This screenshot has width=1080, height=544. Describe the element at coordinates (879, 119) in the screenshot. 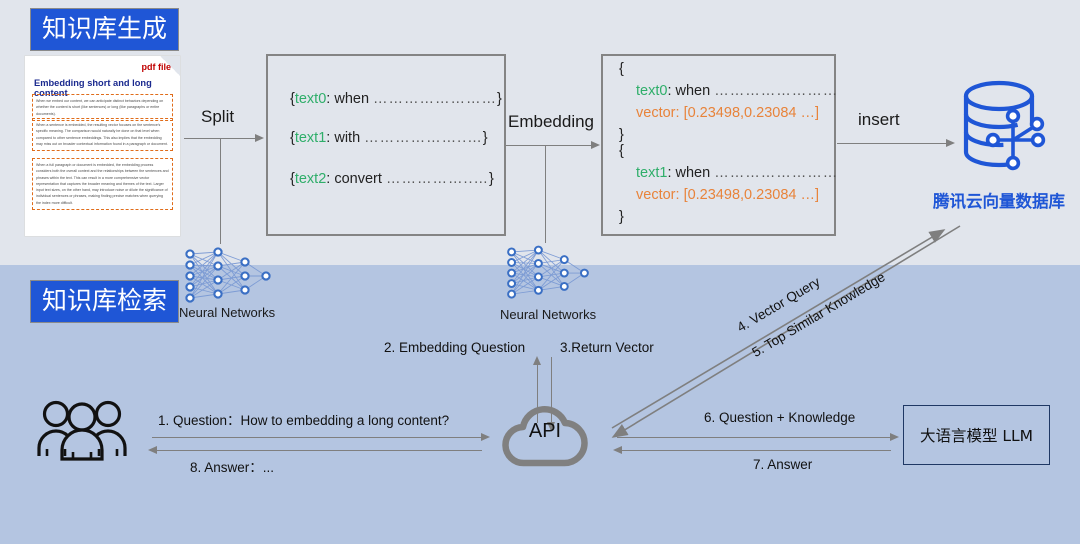

I see `flow-label-insert: insert` at that location.